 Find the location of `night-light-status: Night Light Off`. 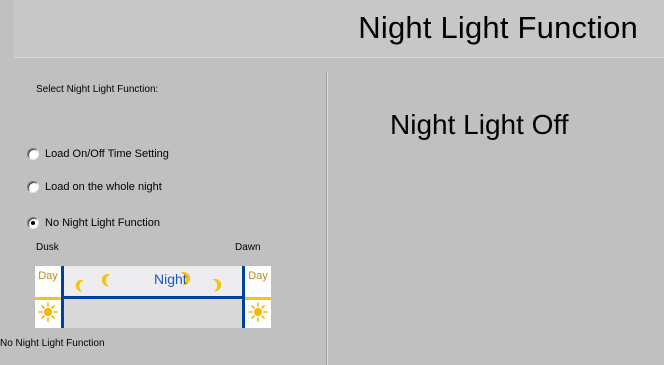

night-light-status: Night Light Off is located at coordinates (479, 124).